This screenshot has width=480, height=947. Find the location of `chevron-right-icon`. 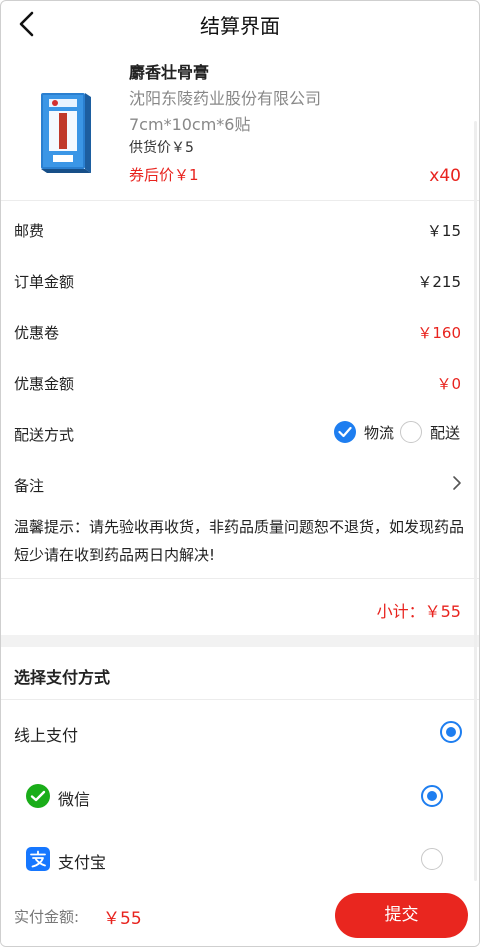

chevron-right-icon is located at coordinates (457, 483).